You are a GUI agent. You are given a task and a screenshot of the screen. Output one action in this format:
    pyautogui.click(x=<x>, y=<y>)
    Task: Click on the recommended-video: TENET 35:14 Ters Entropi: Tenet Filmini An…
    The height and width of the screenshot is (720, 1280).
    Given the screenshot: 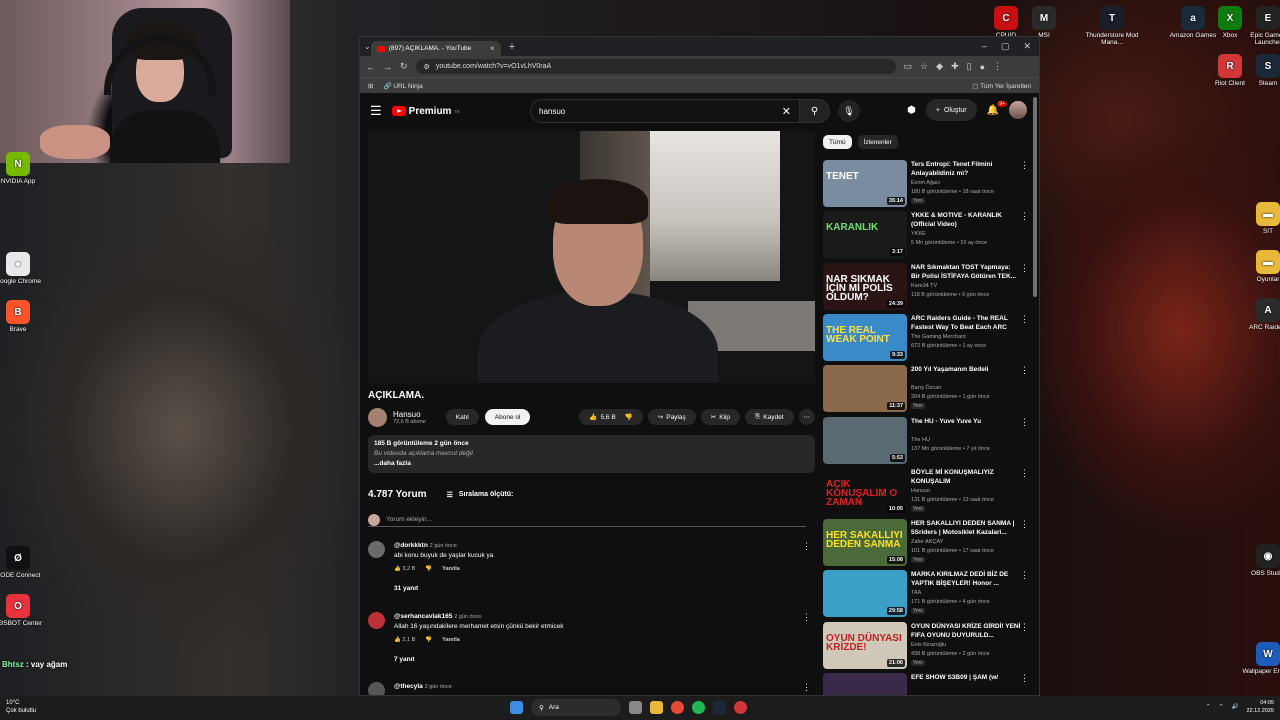 What is the action you would take?
    pyautogui.click(x=928, y=183)
    